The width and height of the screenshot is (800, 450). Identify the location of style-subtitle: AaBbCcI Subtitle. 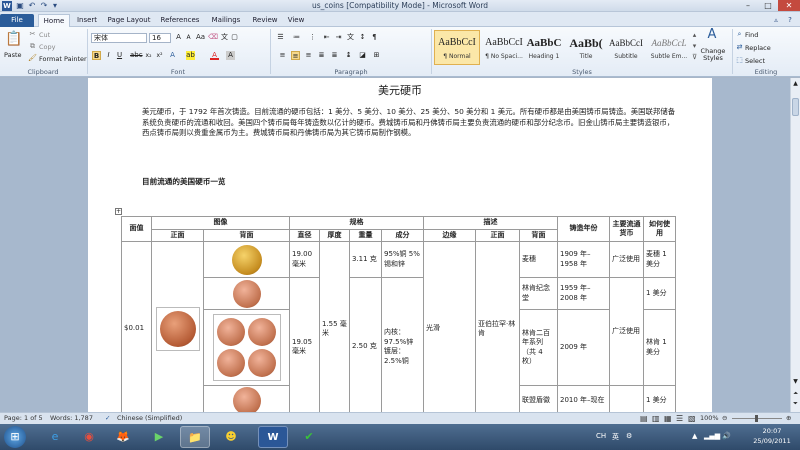
(626, 47).